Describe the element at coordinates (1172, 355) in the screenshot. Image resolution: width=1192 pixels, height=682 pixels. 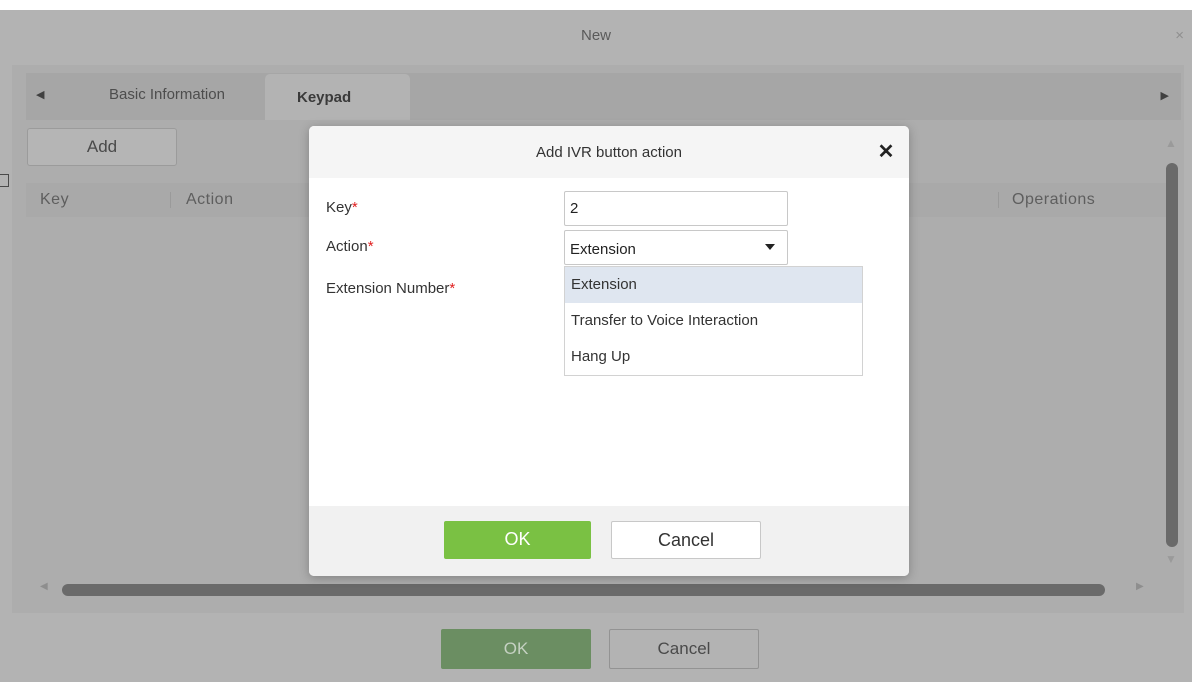
I see `vertical-scrollbar` at that location.